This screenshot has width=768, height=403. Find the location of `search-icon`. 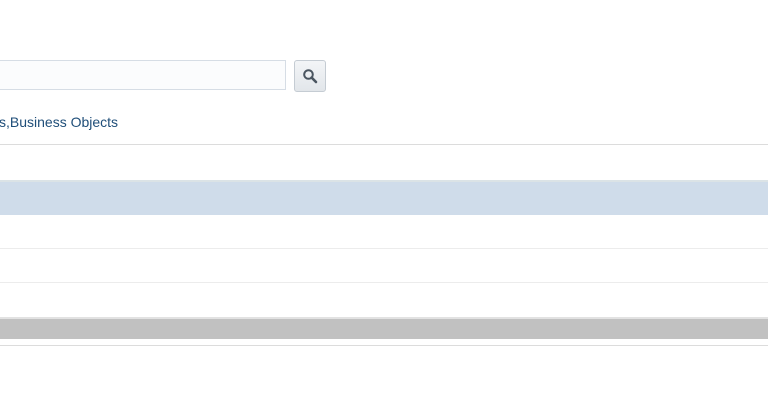

search-icon is located at coordinates (310, 76).